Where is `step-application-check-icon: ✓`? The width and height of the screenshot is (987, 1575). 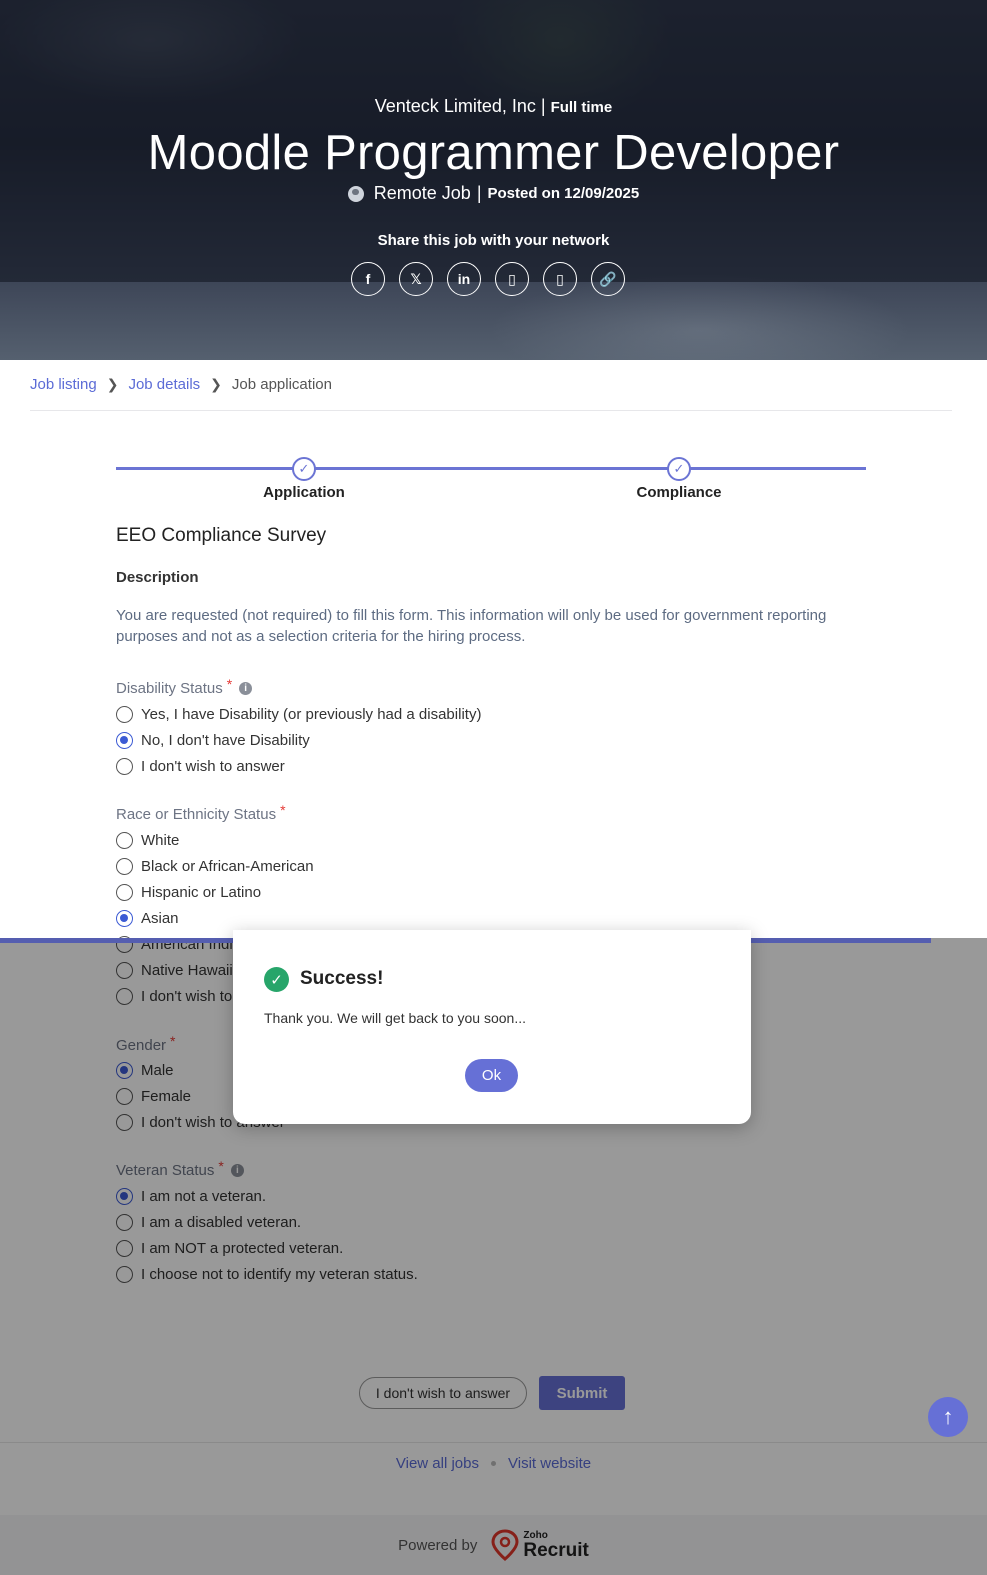 step-application-check-icon: ✓ is located at coordinates (304, 469).